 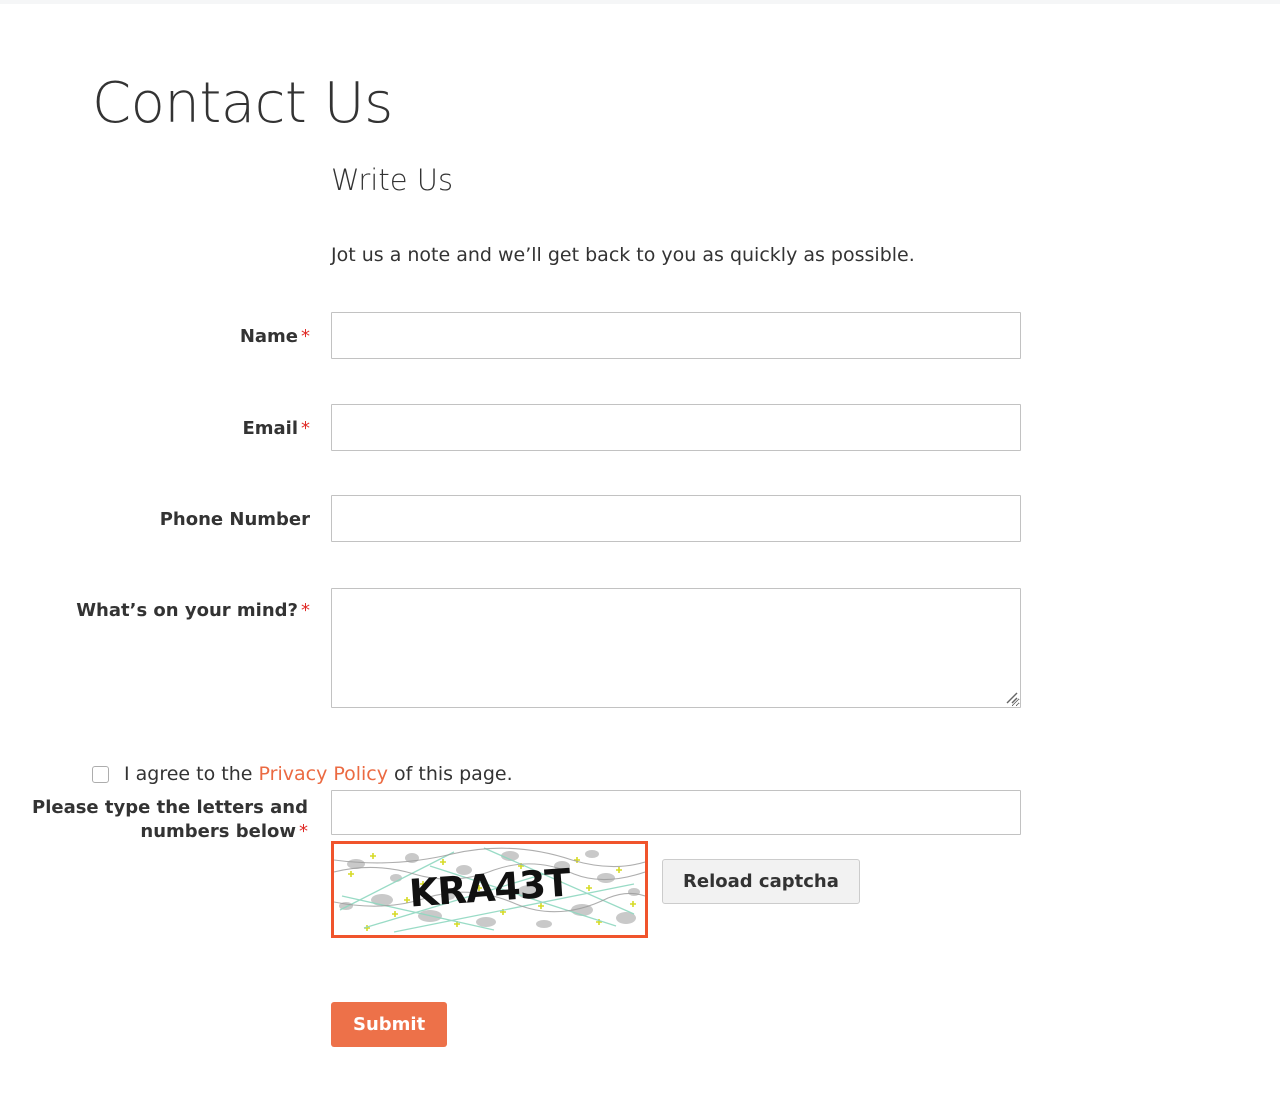 What do you see at coordinates (155, 520) in the screenshot?
I see `label-phone: Phone Number` at bounding box center [155, 520].